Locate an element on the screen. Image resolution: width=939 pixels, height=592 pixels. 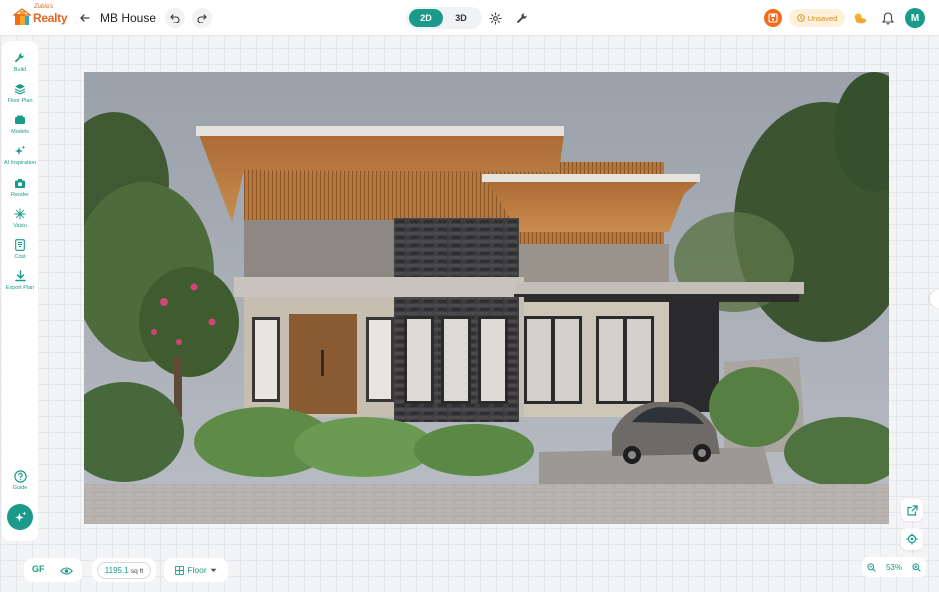
eye-icon is located at coordinates (66, 571).